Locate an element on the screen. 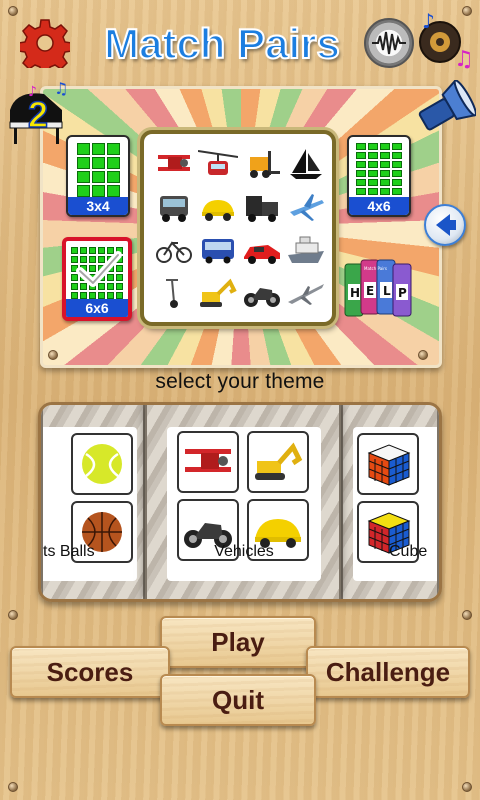  rubiks-cube-tile is located at coordinates (388, 464).